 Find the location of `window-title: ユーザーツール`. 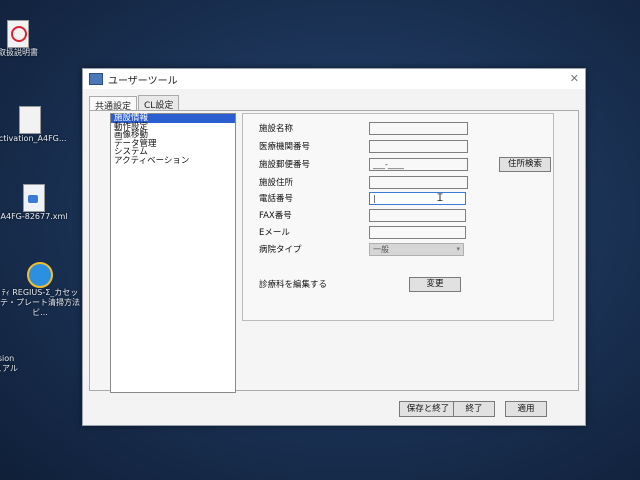

window-title: ユーザーツール is located at coordinates (143, 81).